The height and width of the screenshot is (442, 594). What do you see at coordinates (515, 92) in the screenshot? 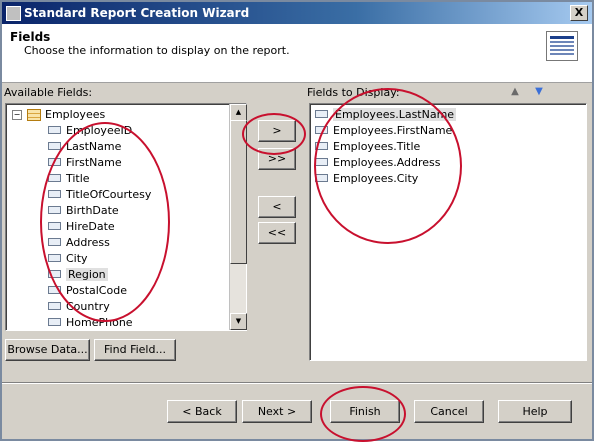
I see `move-up-icon: ▲` at bounding box center [515, 92].